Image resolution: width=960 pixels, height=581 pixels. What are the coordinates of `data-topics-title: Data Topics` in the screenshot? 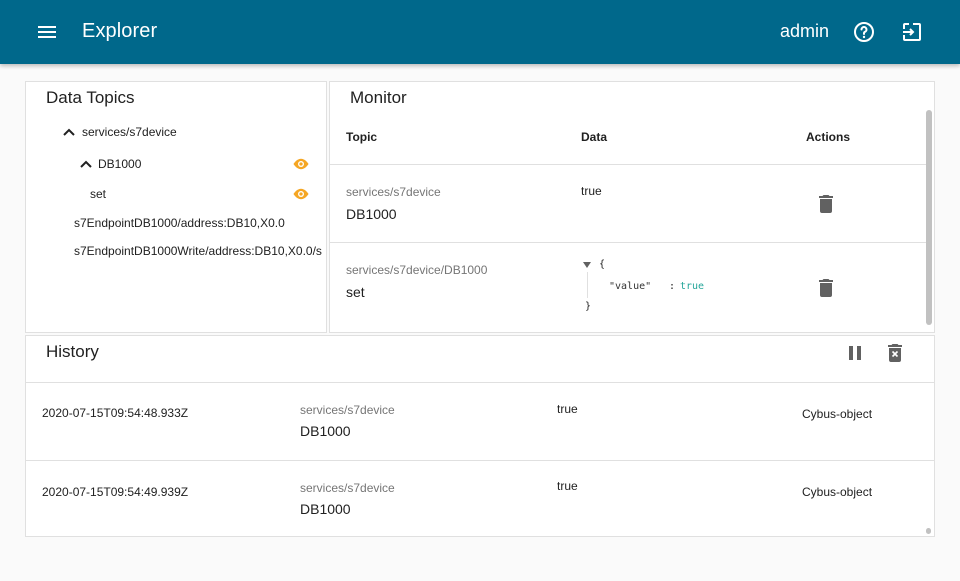 It's located at (90, 97).